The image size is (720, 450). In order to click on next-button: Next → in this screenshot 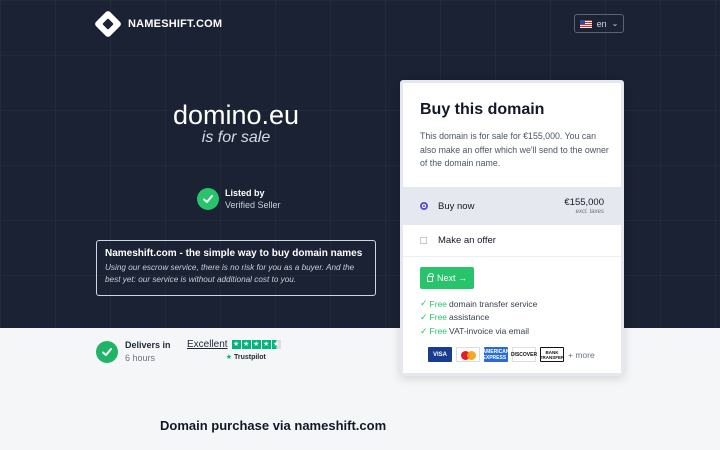, I will do `click(447, 278)`.